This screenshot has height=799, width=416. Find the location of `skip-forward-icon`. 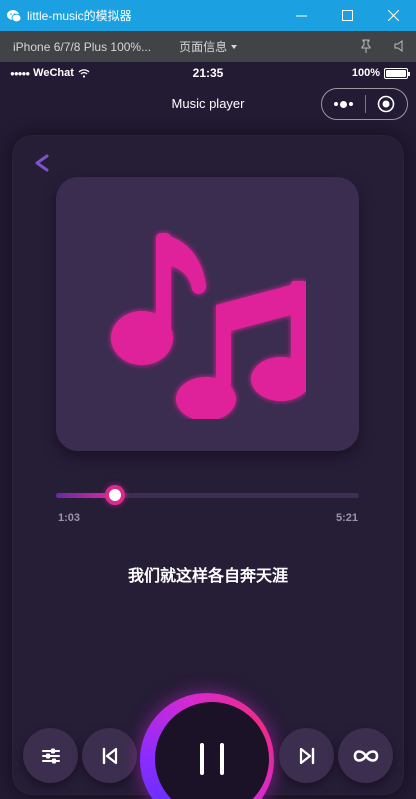

skip-forward-icon is located at coordinates (306, 755).